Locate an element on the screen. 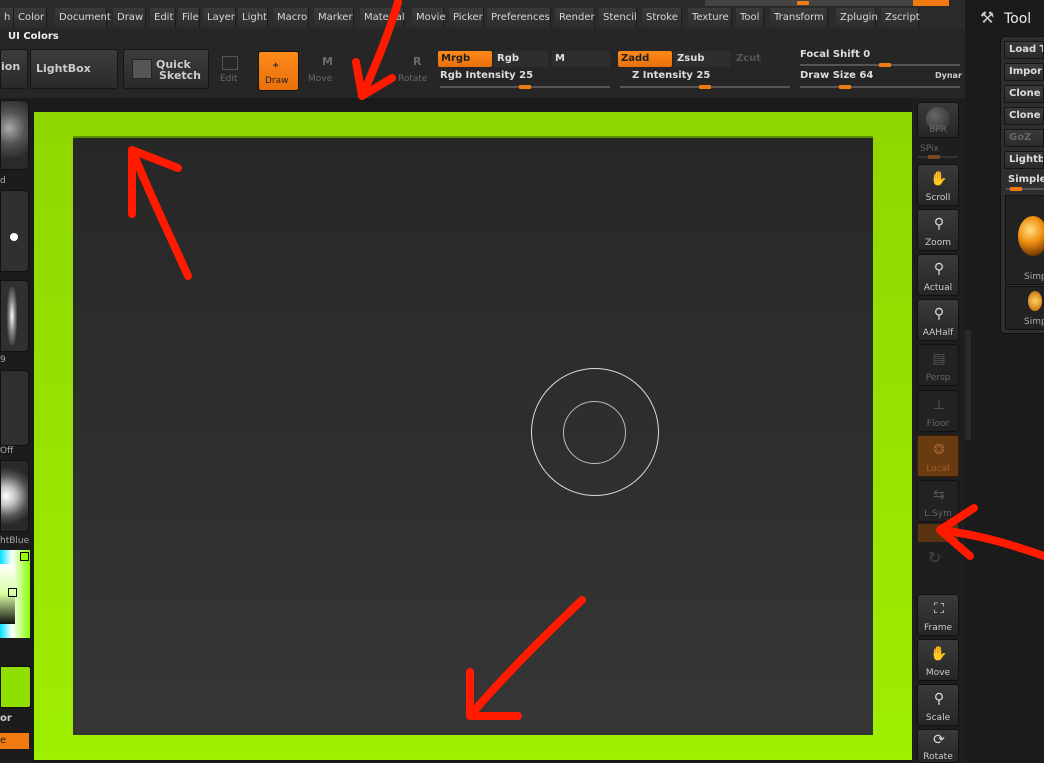 Image resolution: width=1044 pixels, height=763 pixels. arrow-bottom is located at coordinates (526, 658).